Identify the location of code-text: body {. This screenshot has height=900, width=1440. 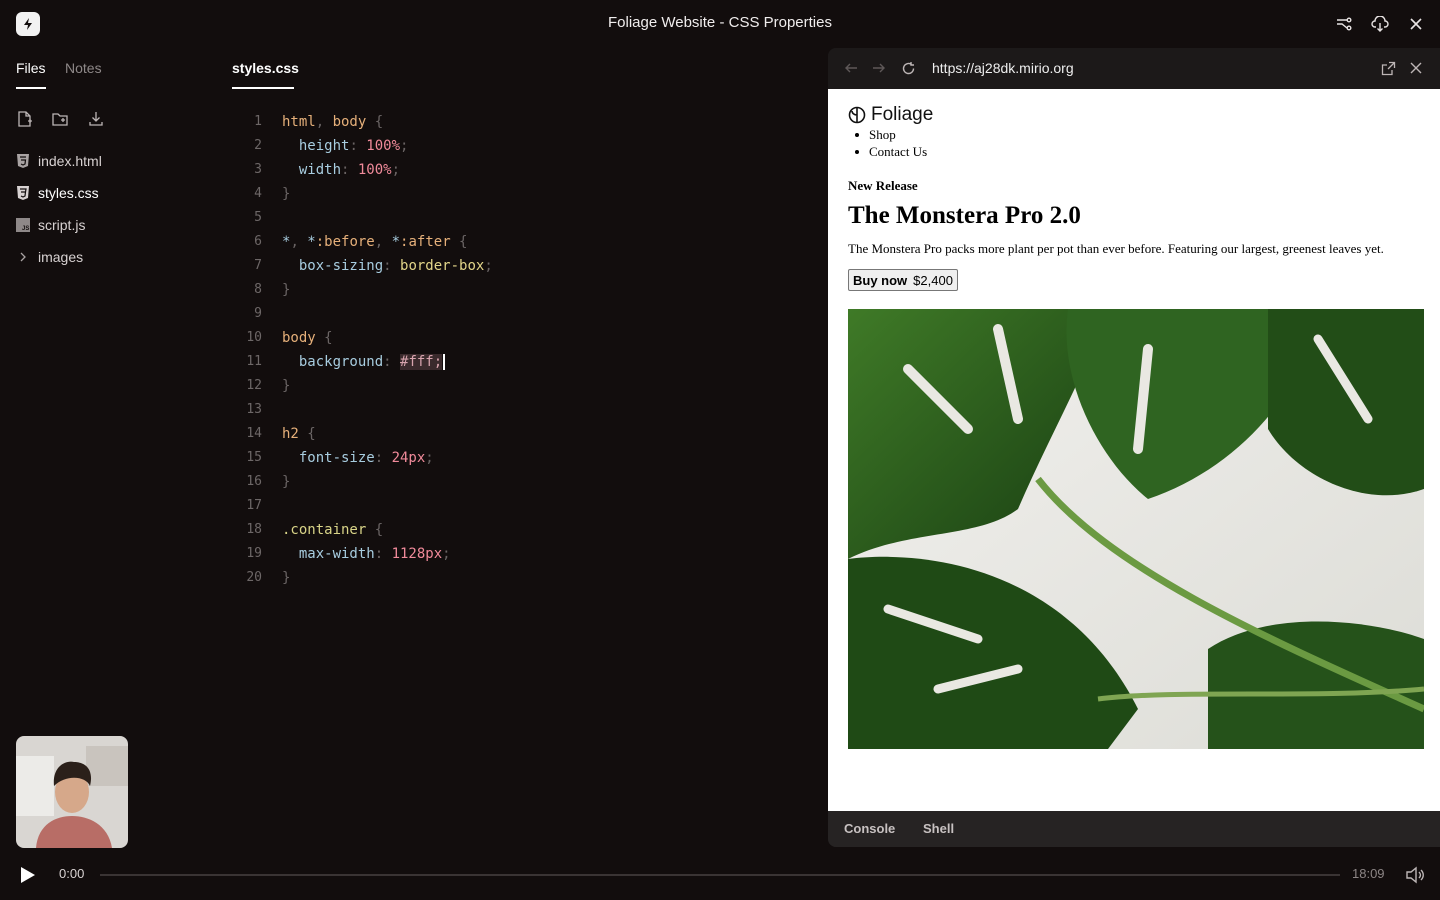
(307, 338).